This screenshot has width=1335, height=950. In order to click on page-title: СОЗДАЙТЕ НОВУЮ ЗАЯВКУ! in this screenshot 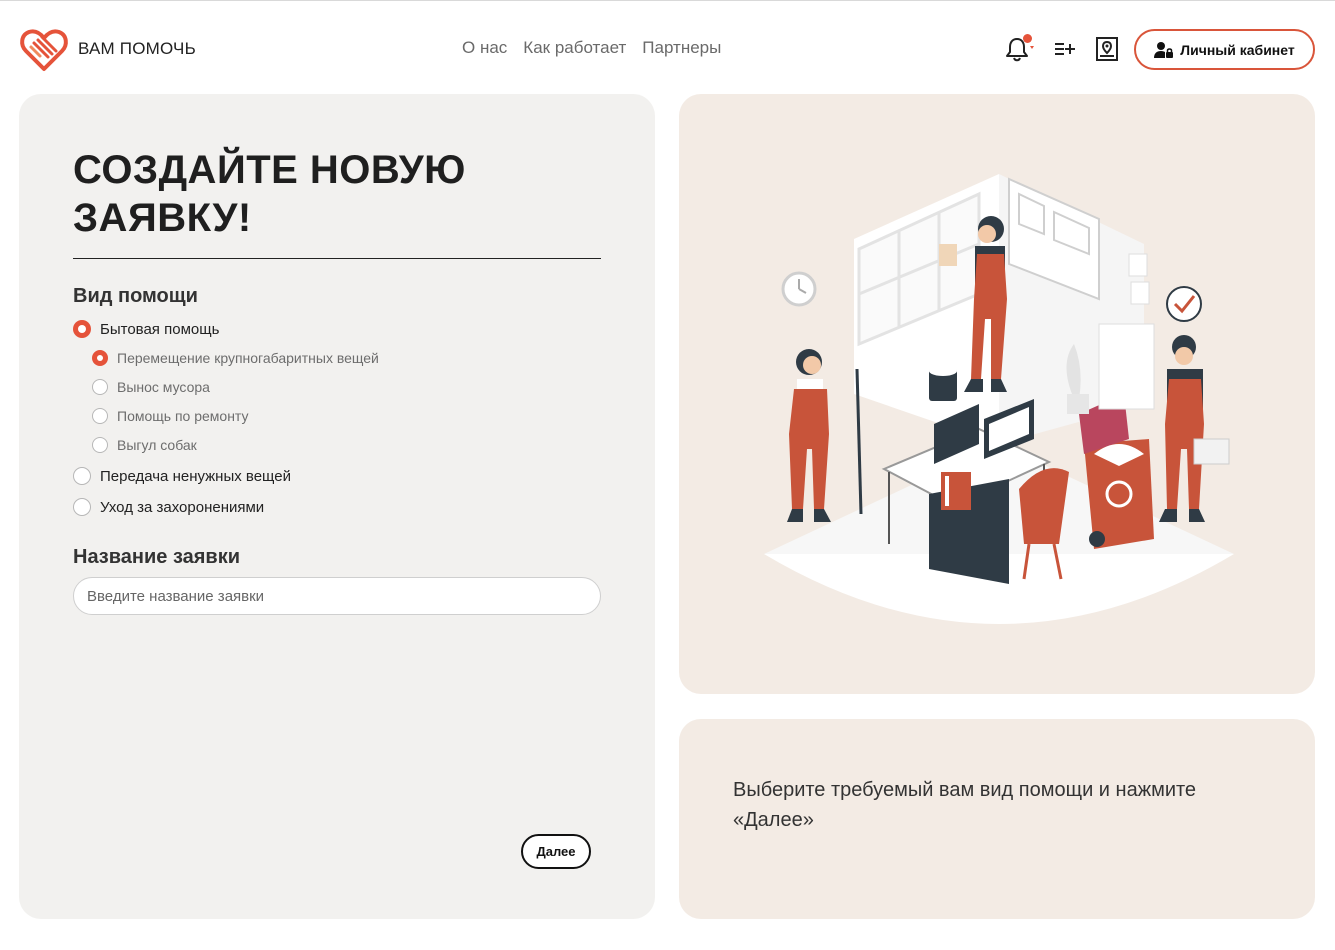, I will do `click(269, 194)`.